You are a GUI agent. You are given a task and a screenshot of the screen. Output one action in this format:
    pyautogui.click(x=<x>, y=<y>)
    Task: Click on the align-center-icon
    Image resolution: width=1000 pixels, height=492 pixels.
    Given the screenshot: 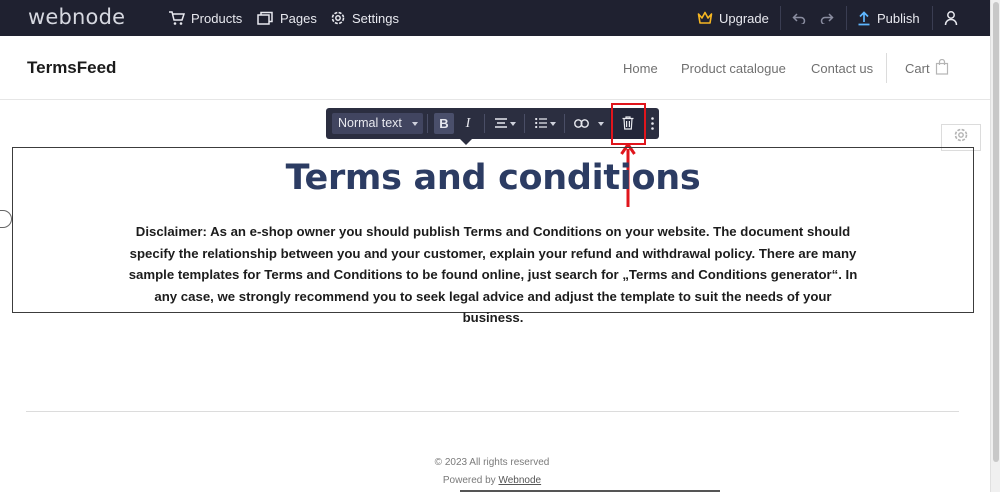 What is the action you would take?
    pyautogui.click(x=500, y=123)
    